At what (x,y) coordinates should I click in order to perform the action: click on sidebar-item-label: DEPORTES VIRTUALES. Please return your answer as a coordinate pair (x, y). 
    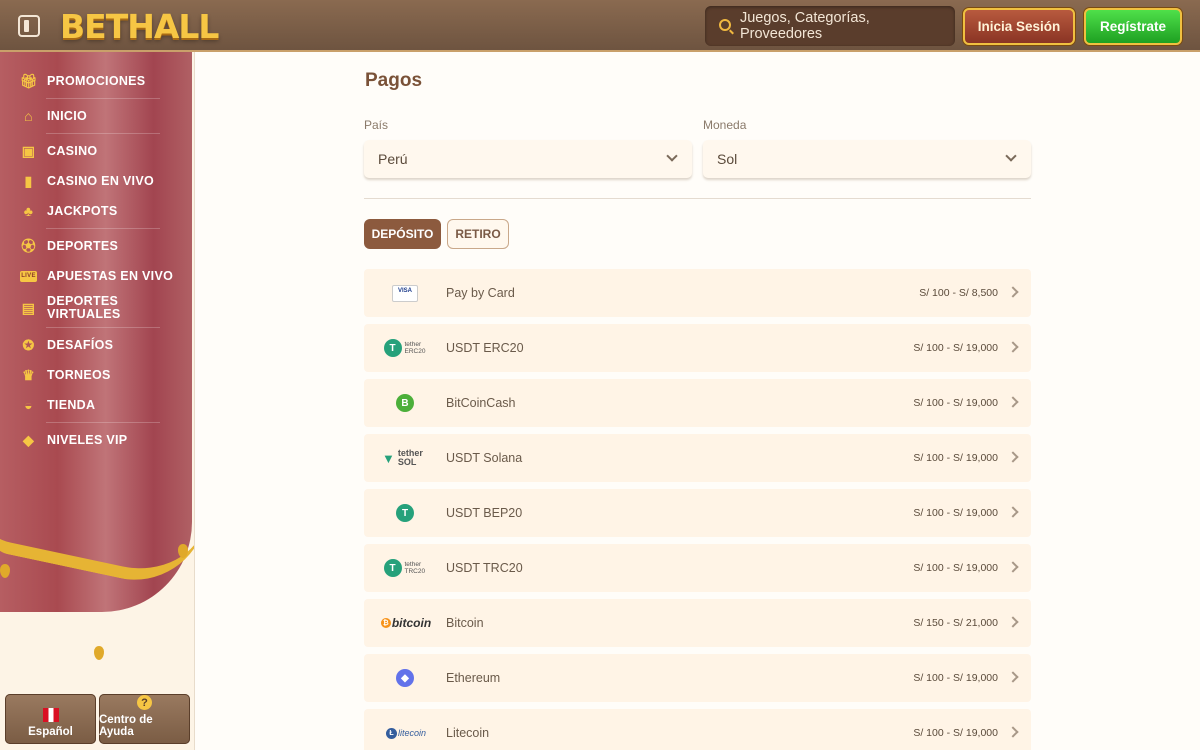
    Looking at the image, I should click on (84, 307).